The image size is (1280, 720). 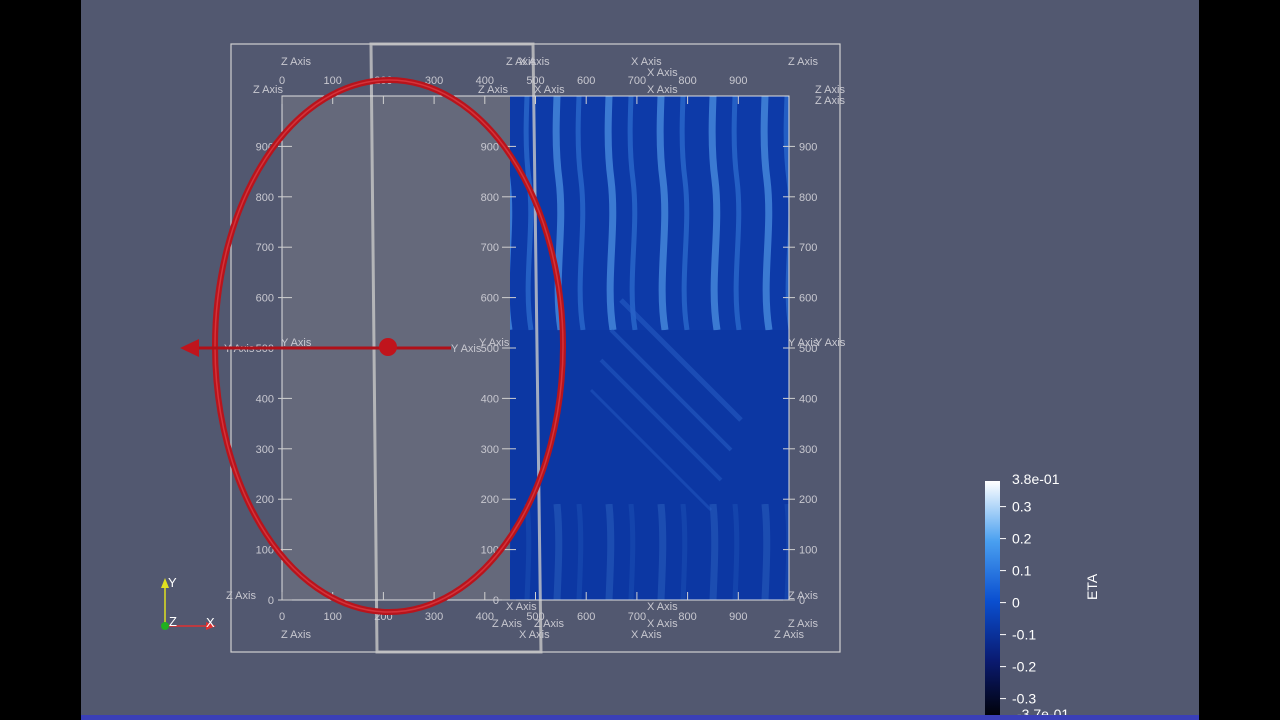 What do you see at coordinates (172, 582) in the screenshot?
I see `orientation-y-label: Y` at bounding box center [172, 582].